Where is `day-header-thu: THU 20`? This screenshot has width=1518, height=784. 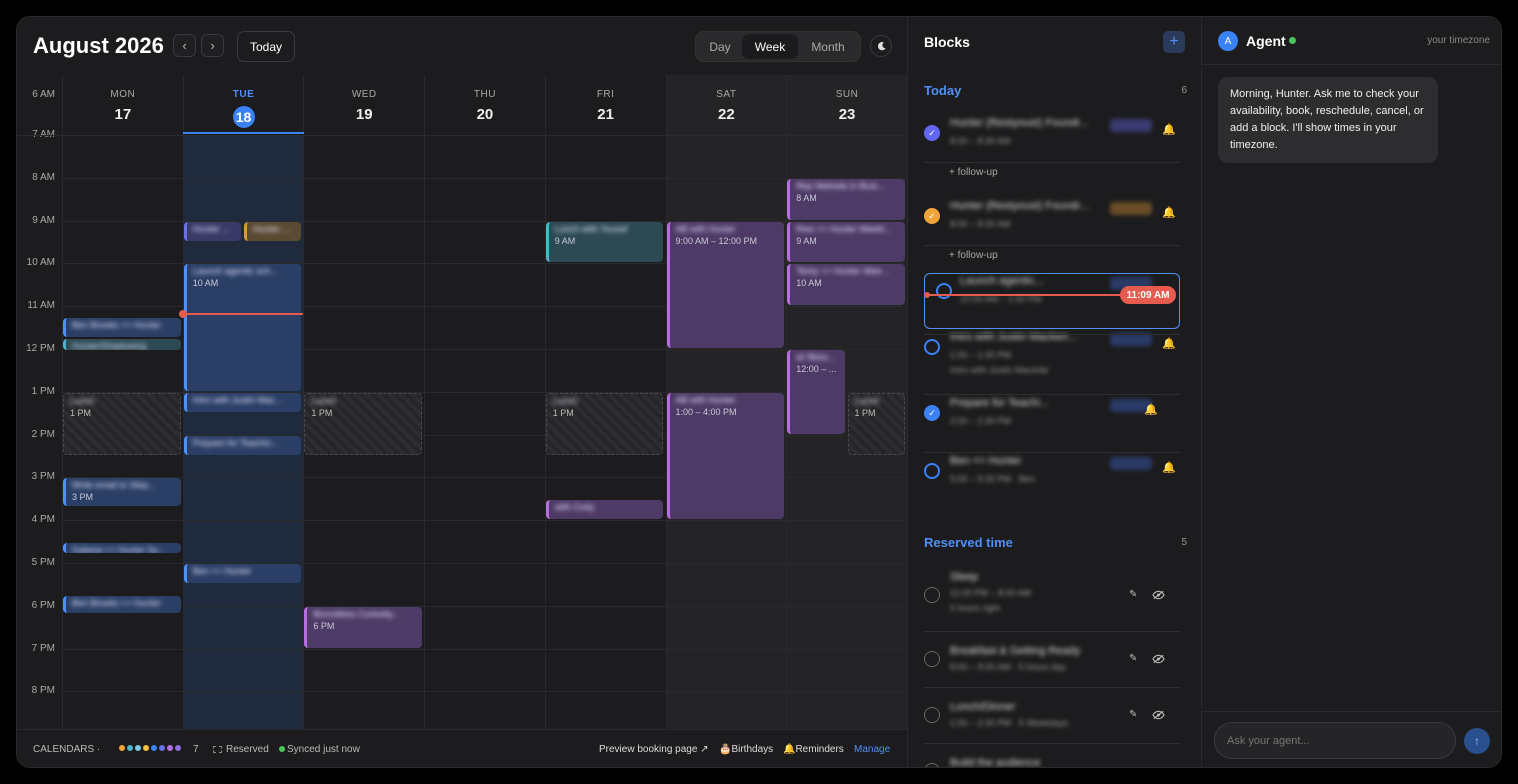 day-header-thu: THU 20 is located at coordinates (484, 105).